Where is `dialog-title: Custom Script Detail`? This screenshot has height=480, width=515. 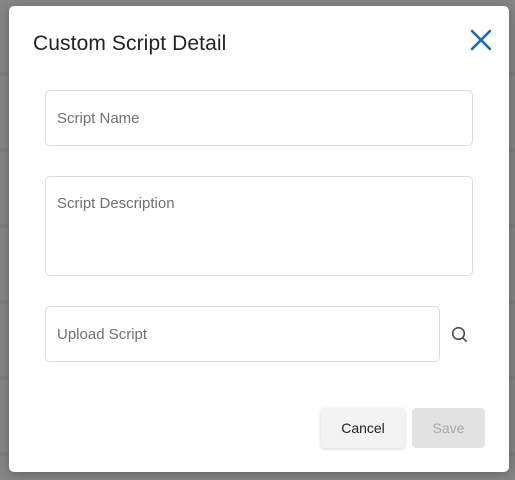
dialog-title: Custom Script Detail is located at coordinates (130, 43).